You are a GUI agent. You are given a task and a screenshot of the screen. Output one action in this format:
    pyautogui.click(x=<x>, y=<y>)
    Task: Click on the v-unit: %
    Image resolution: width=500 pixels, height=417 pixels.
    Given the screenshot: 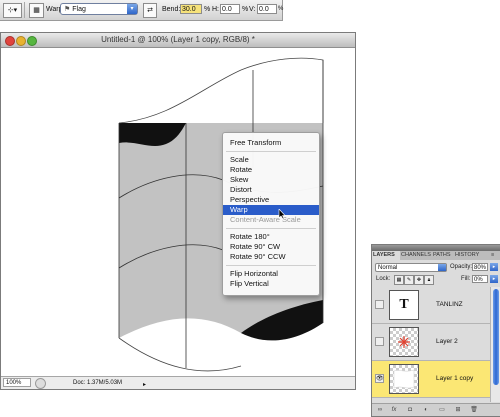 What is the action you would take?
    pyautogui.click(x=281, y=9)
    